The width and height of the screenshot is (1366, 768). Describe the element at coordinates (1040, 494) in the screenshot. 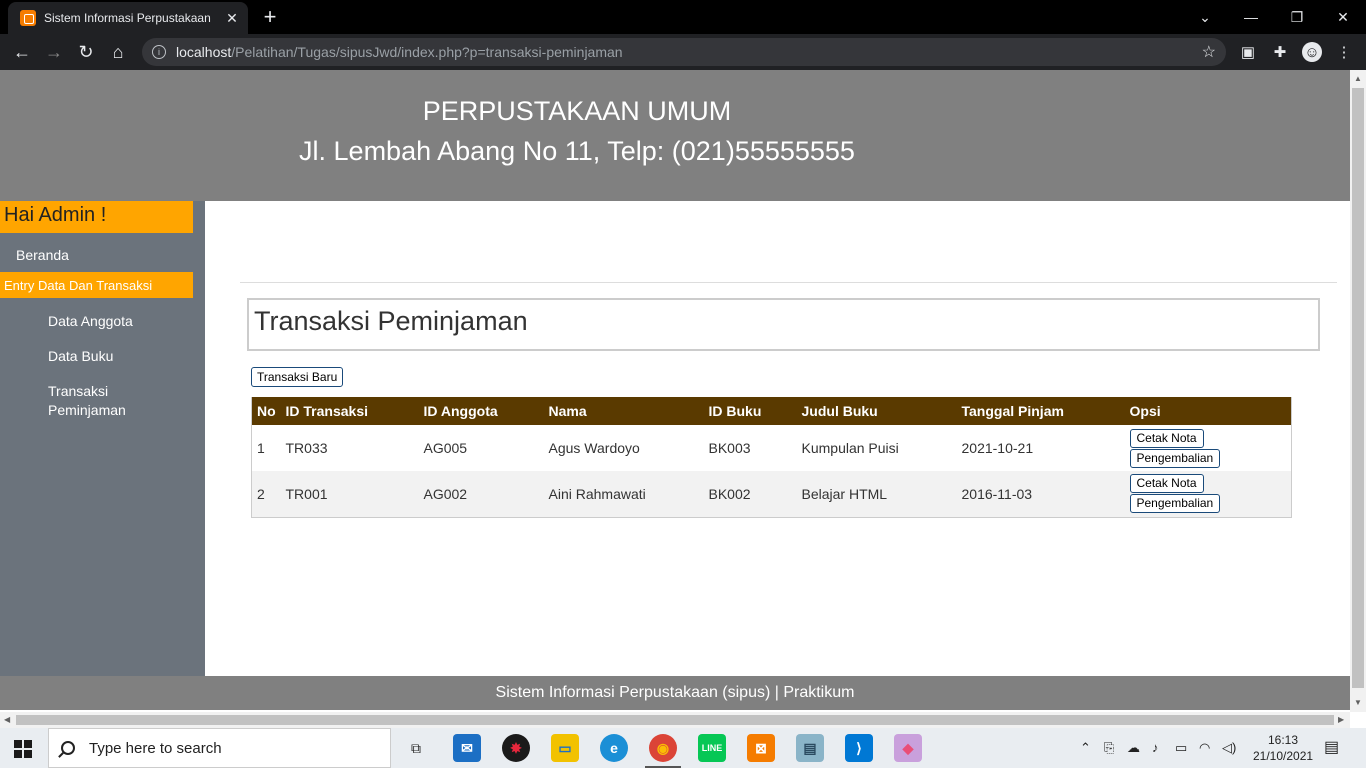

I see `cell-tanggal-pinjam: 2016-11-03` at that location.